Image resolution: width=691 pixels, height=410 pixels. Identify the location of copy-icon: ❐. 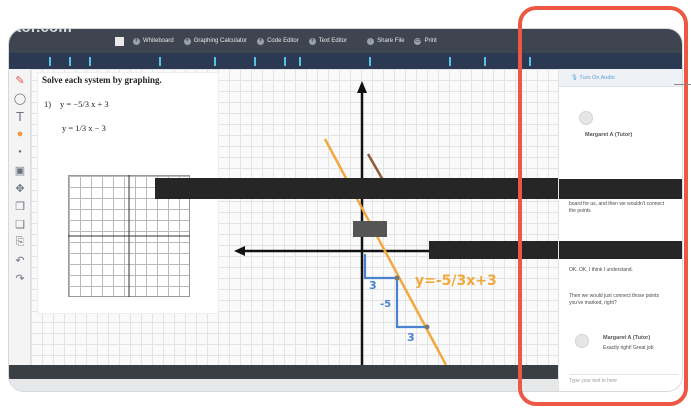
(20, 206).